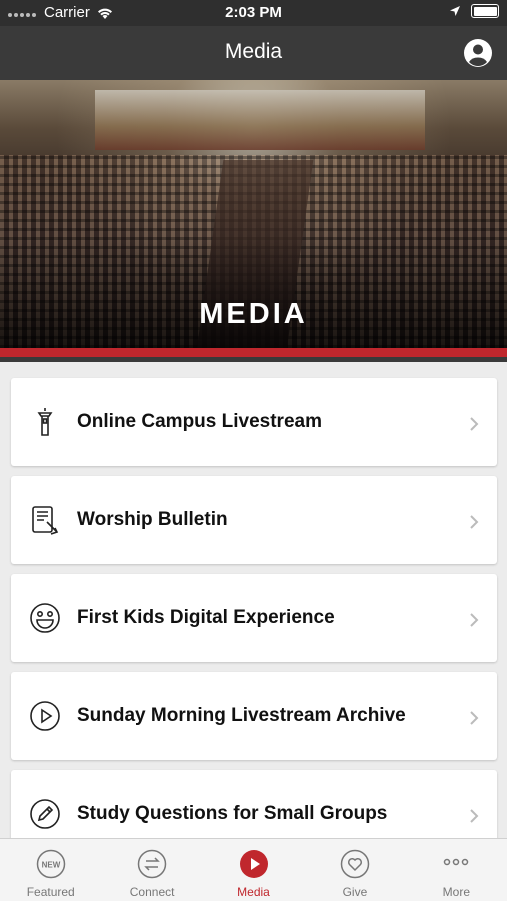 The height and width of the screenshot is (901, 507). Describe the element at coordinates (50, 892) in the screenshot. I see `tab-label: Featured` at that location.